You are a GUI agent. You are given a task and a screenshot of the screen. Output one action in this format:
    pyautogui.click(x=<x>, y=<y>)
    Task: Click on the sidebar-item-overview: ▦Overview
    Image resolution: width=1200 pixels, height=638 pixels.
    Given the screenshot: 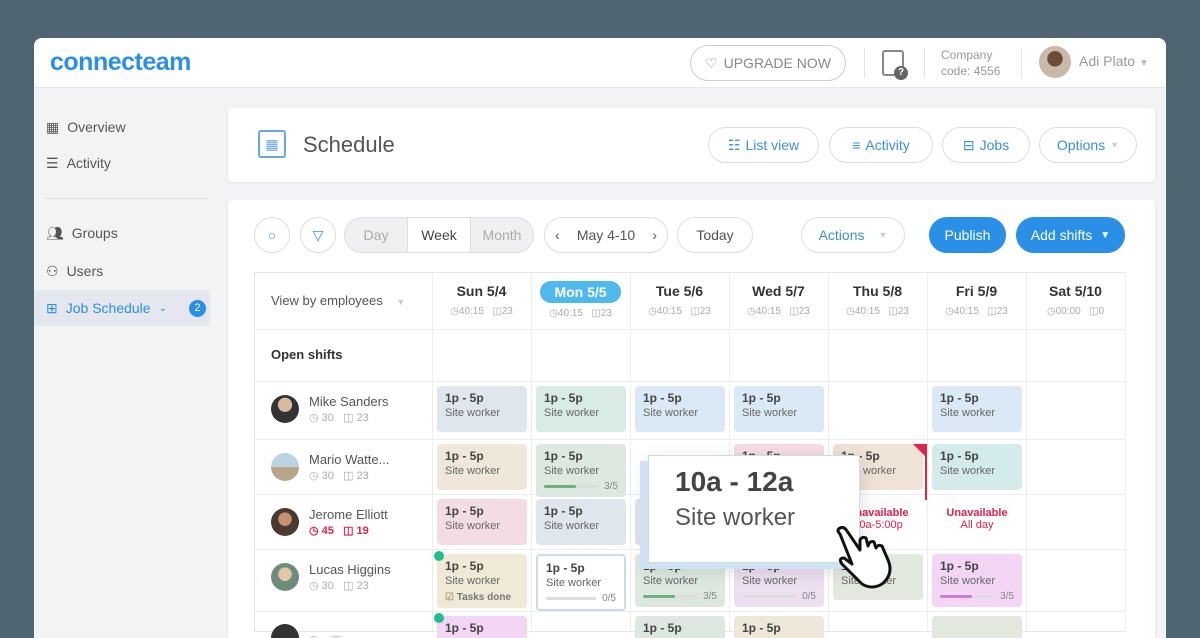 What is the action you would take?
    pyautogui.click(x=86, y=127)
    